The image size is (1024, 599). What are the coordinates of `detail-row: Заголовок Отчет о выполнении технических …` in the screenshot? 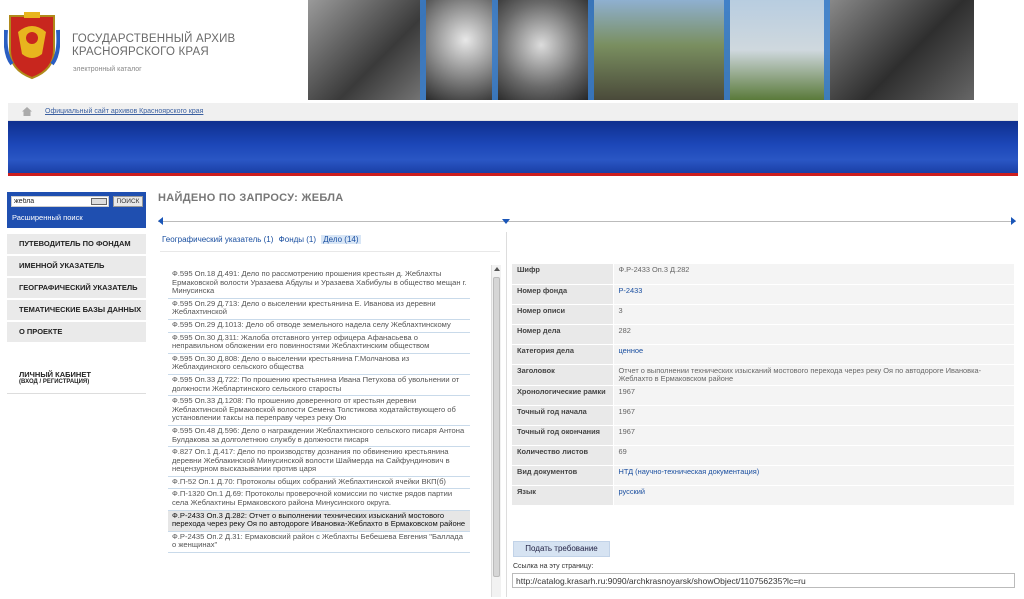 It's located at (763, 375).